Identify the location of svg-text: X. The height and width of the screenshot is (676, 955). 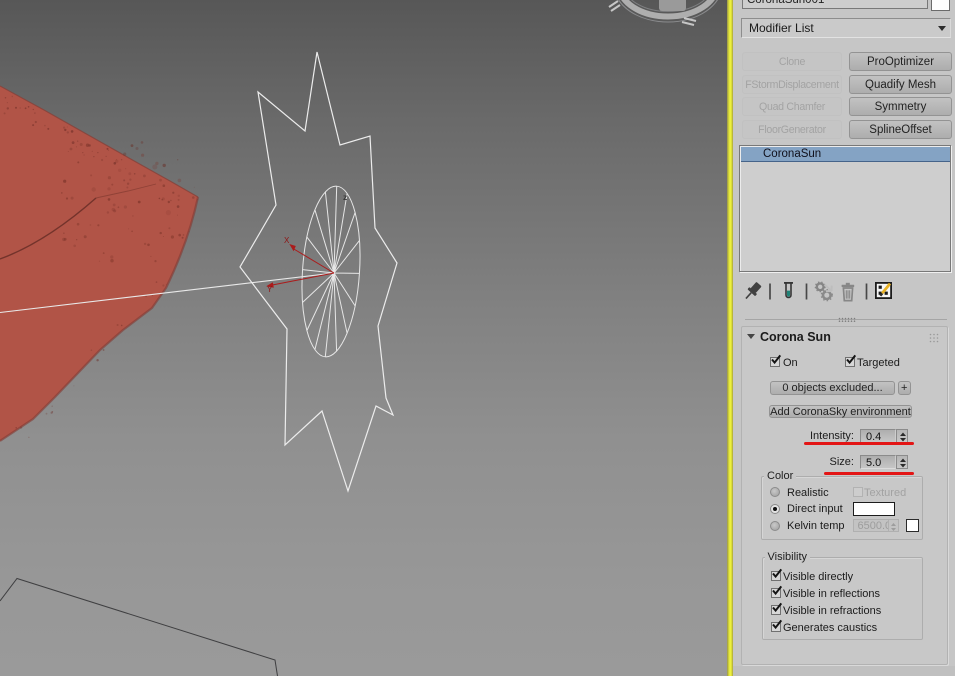
(287, 240).